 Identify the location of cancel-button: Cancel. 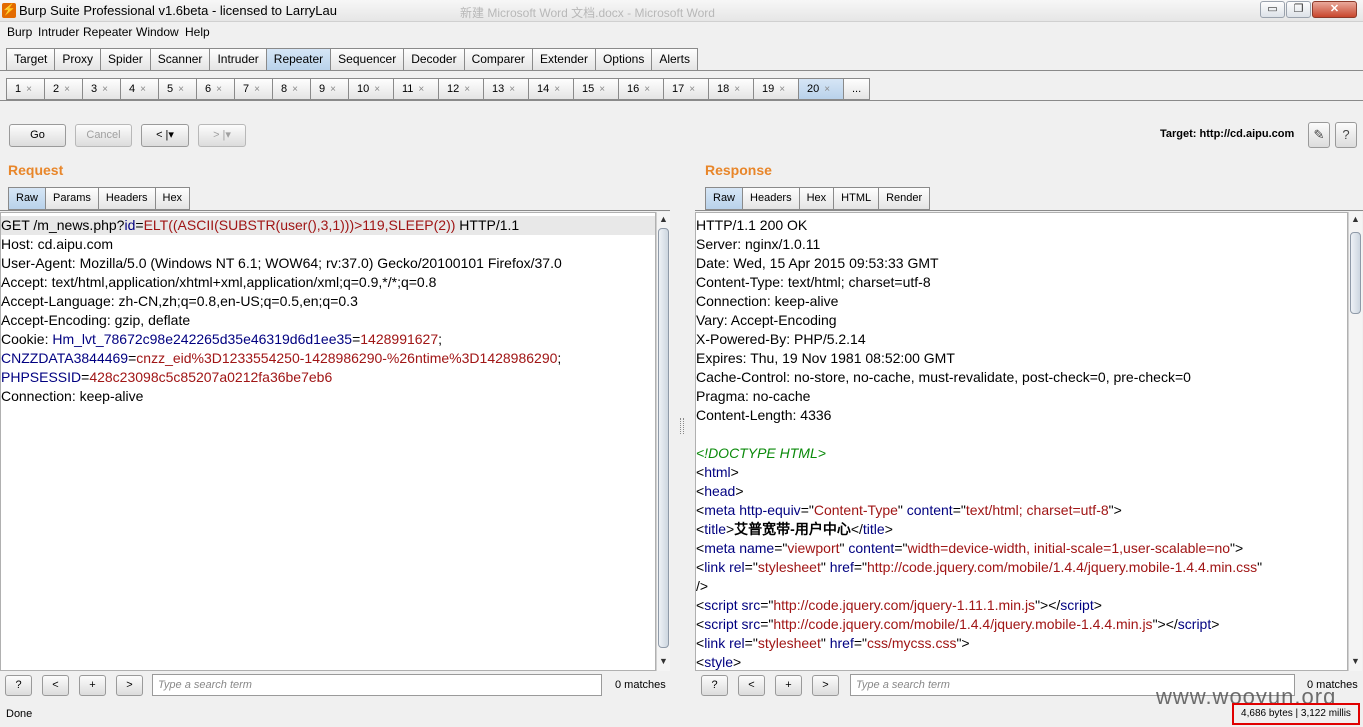
(103, 135).